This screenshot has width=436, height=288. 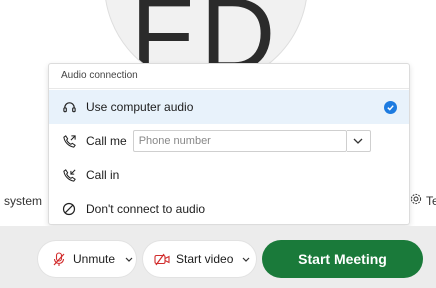 I want to click on option-label: Don't connect to audio, so click(x=146, y=209).